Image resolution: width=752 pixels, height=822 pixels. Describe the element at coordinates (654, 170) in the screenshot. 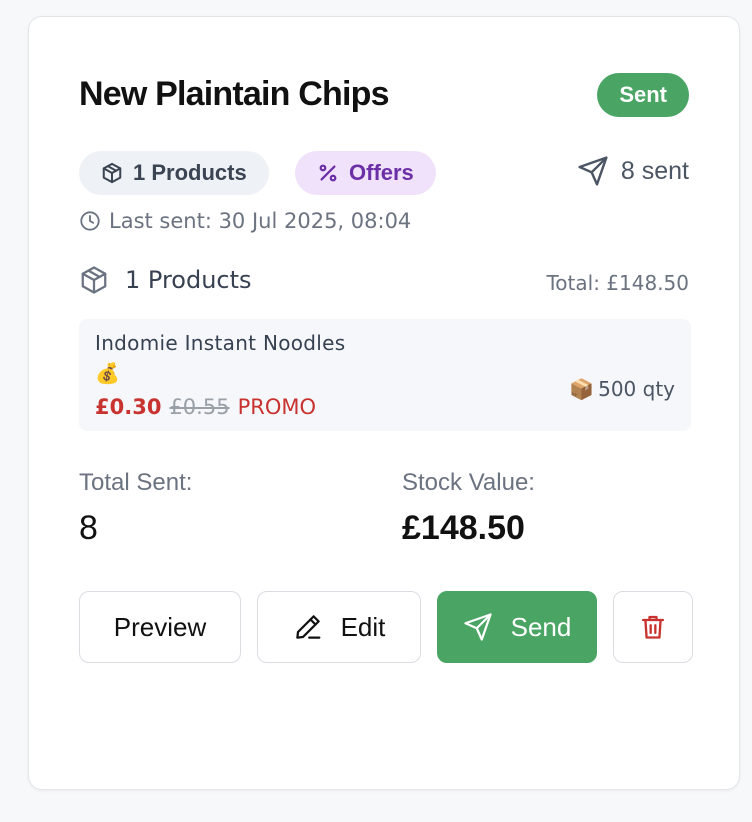

I see `sent-count-label: 8 sent` at that location.